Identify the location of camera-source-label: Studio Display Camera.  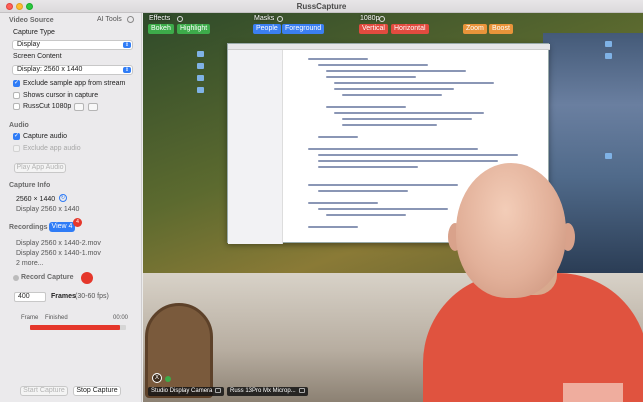
(186, 391).